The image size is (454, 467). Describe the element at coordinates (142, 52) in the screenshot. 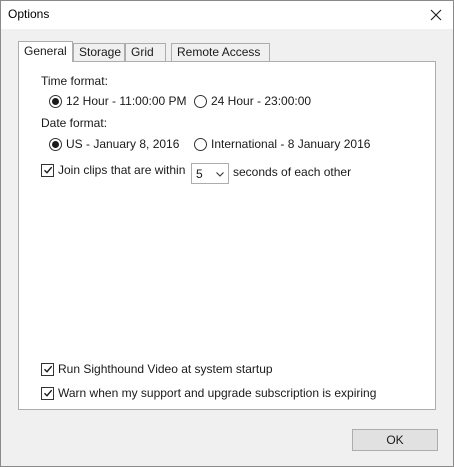

I see `tab-grid-label: Grid` at that location.